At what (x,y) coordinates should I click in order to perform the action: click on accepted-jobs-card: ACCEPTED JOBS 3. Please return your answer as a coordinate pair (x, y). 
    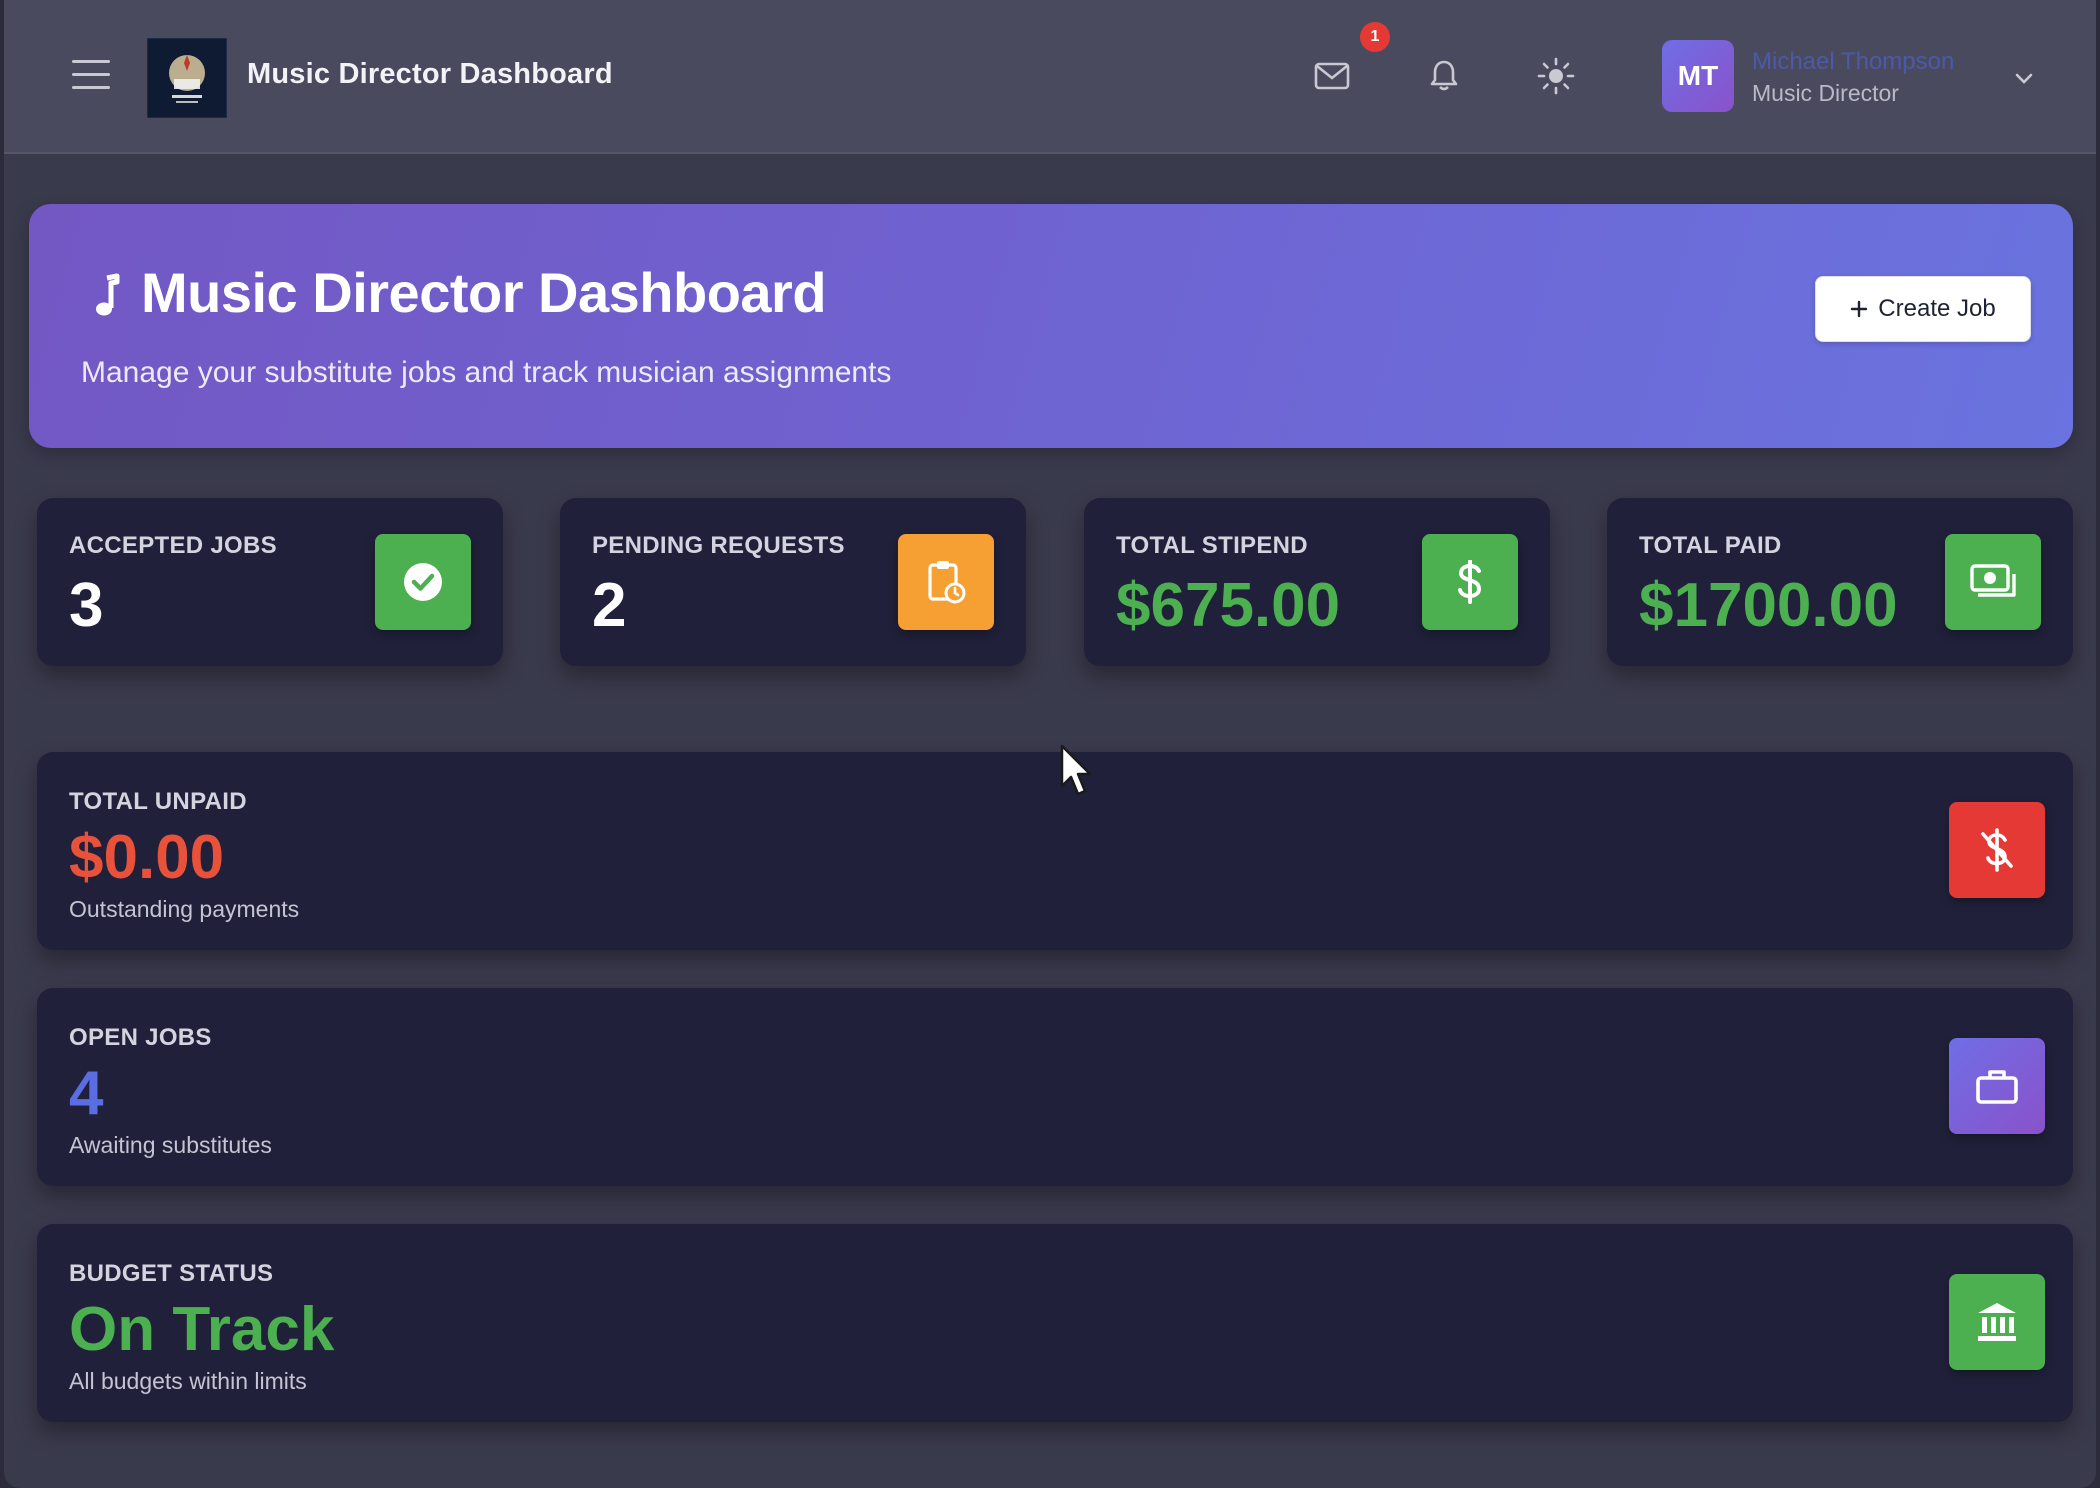
    Looking at the image, I should click on (270, 582).